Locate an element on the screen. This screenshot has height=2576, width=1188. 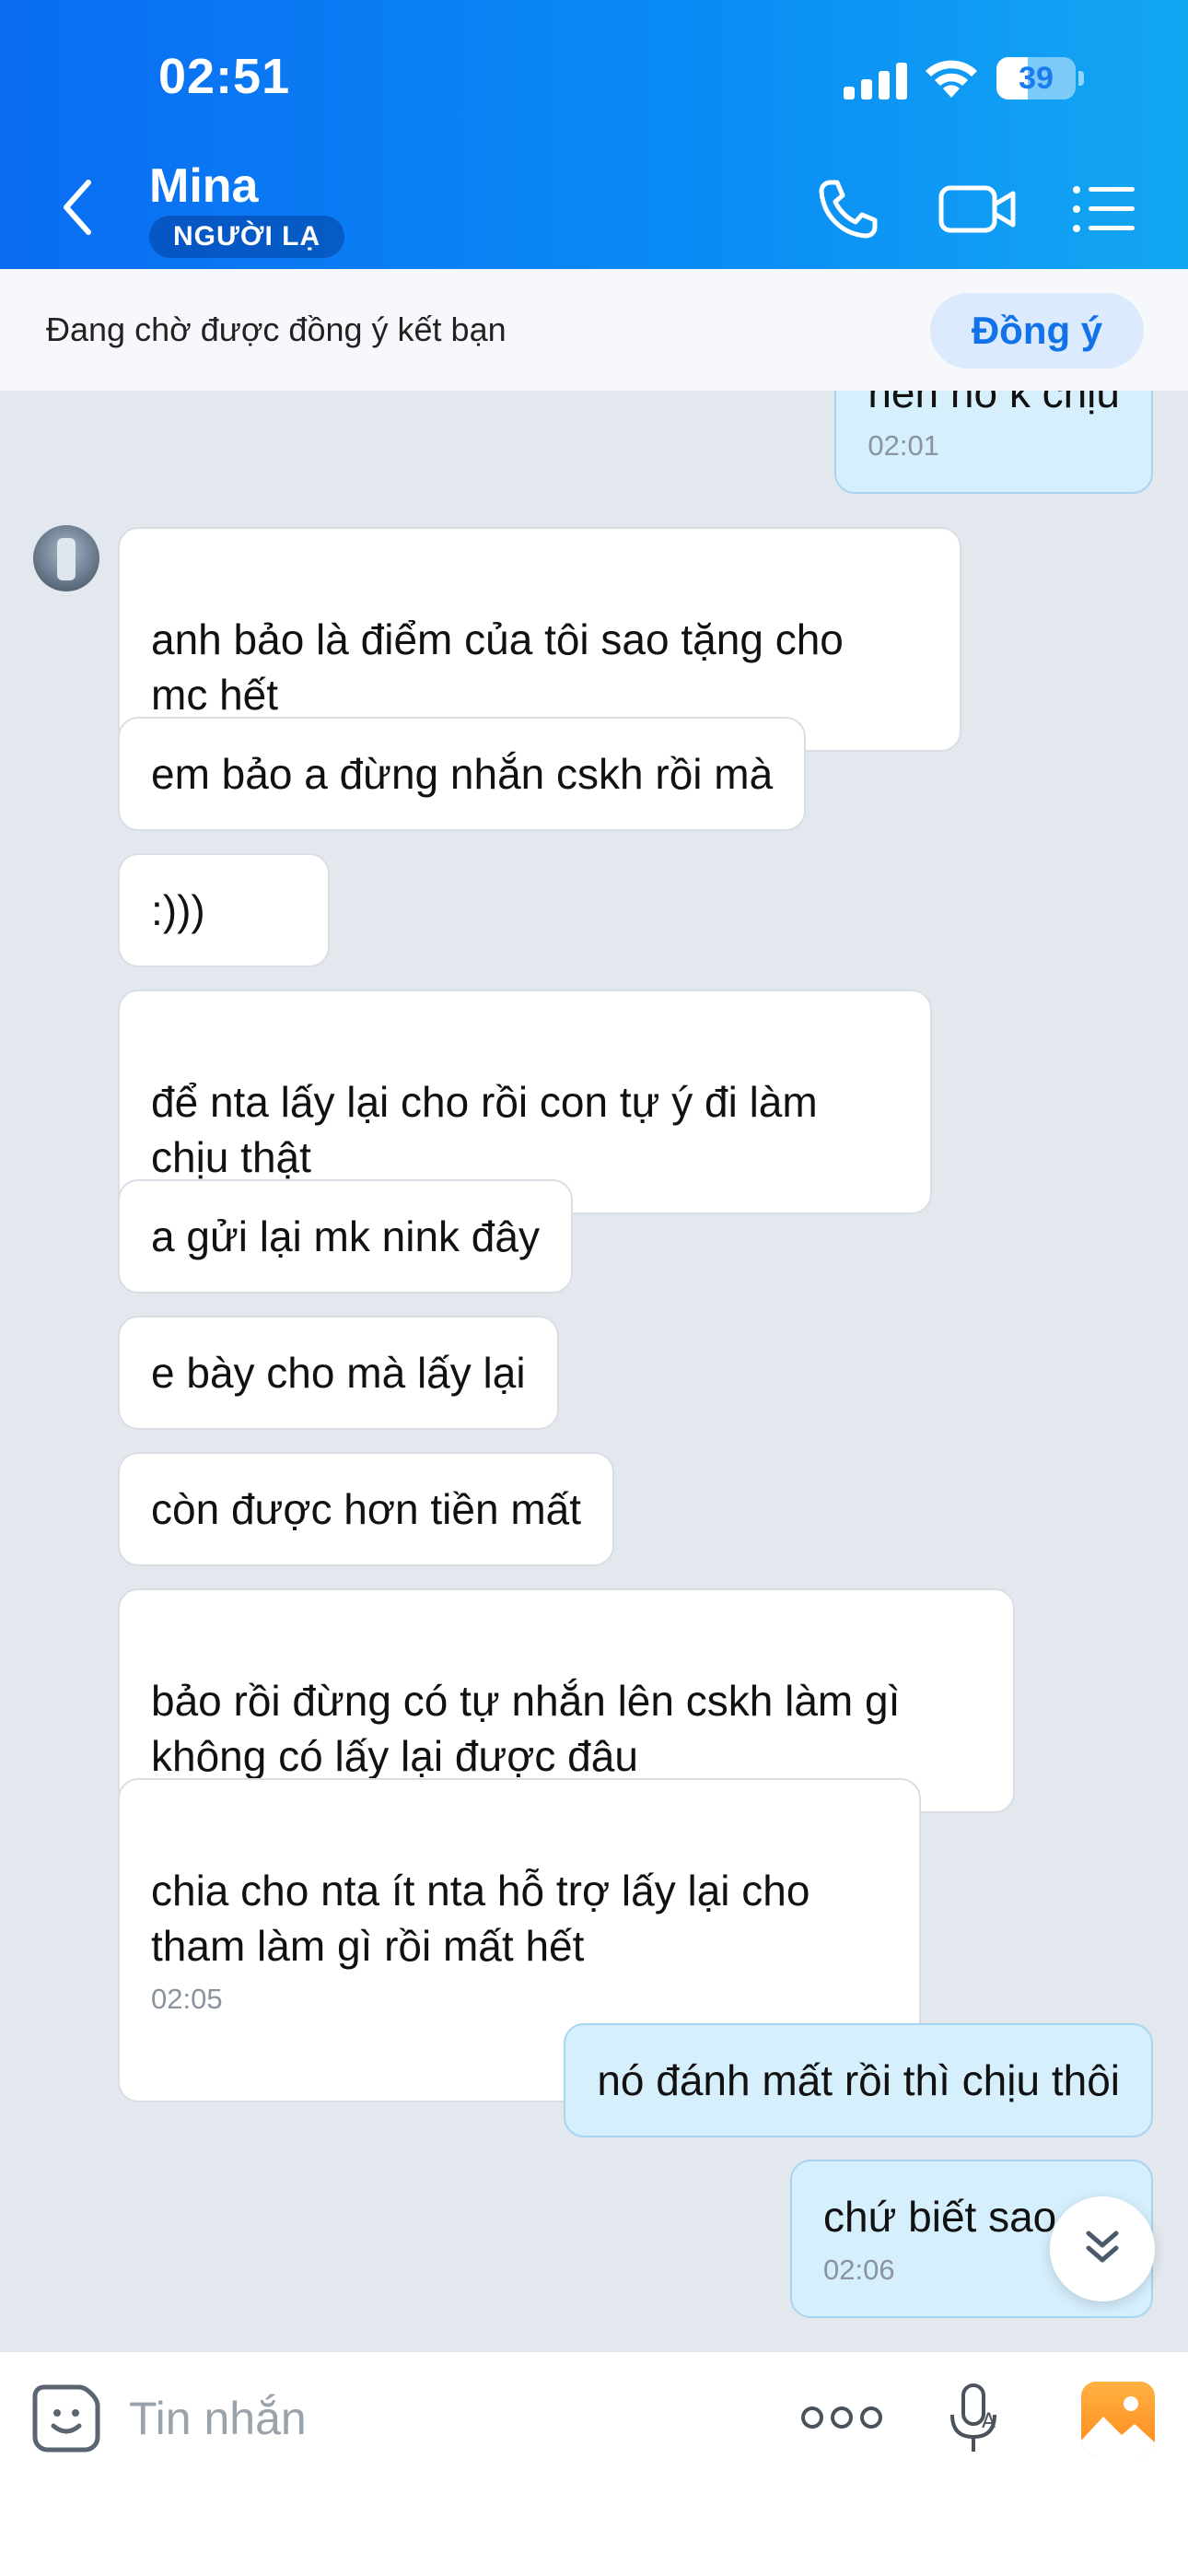
message-bubble-outgoing: nó đánh mất rồi thì chịu thôi is located at coordinates (858, 2080).